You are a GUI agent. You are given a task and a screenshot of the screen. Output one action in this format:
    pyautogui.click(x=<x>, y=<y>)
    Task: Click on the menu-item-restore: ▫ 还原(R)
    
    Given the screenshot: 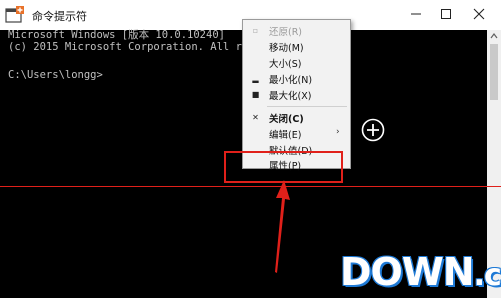 What is the action you would take?
    pyautogui.click(x=296, y=31)
    